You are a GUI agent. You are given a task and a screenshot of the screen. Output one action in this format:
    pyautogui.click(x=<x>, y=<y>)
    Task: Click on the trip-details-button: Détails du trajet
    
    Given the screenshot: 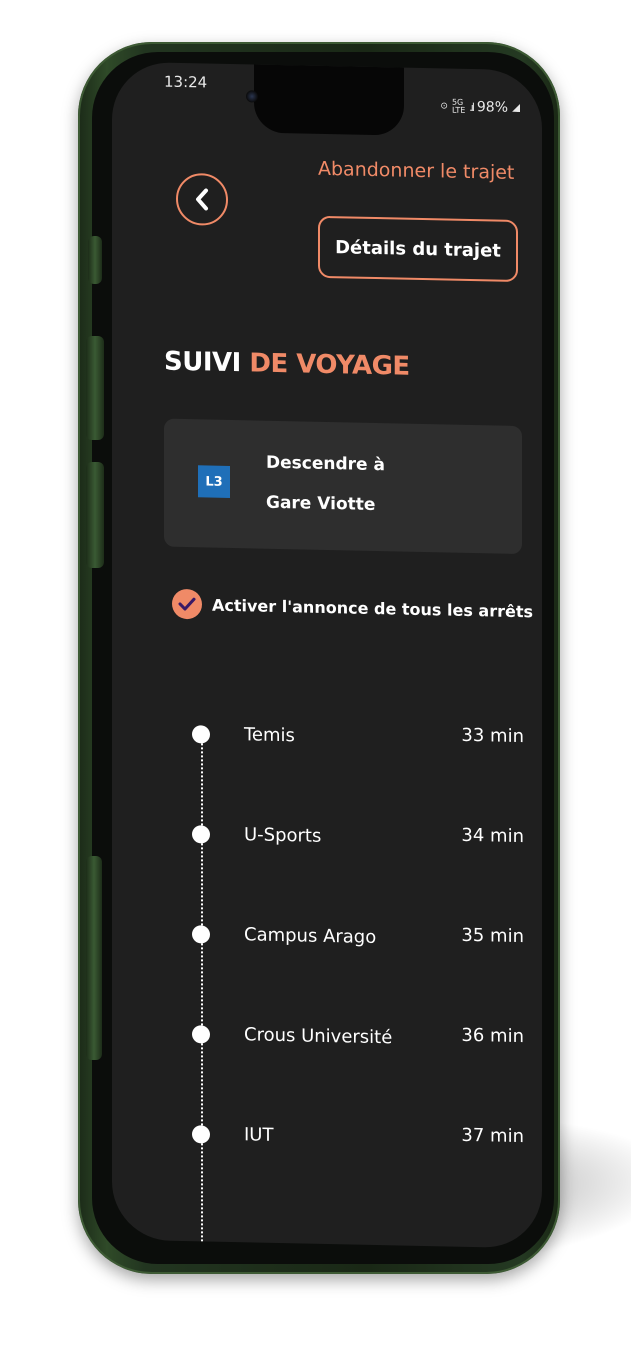 What is the action you would take?
    pyautogui.click(x=418, y=249)
    